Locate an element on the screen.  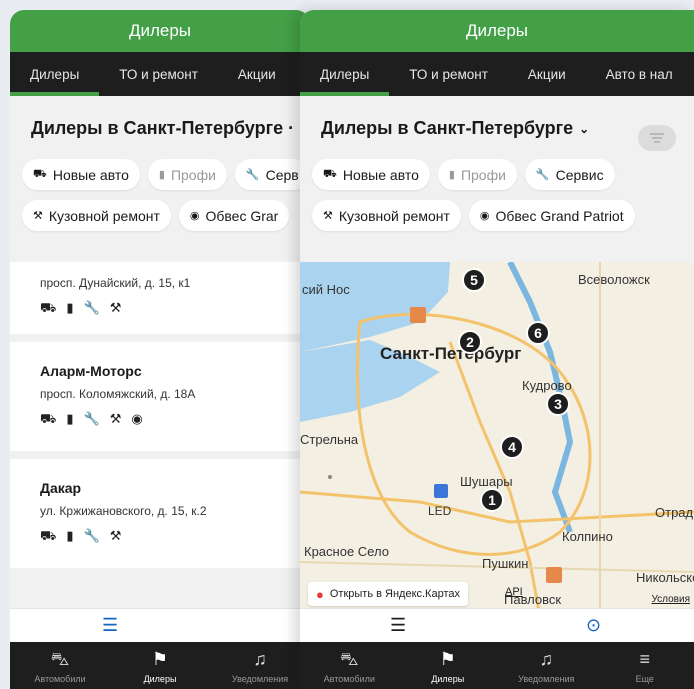
map-pin: 4 is located at coordinates (512, 447).